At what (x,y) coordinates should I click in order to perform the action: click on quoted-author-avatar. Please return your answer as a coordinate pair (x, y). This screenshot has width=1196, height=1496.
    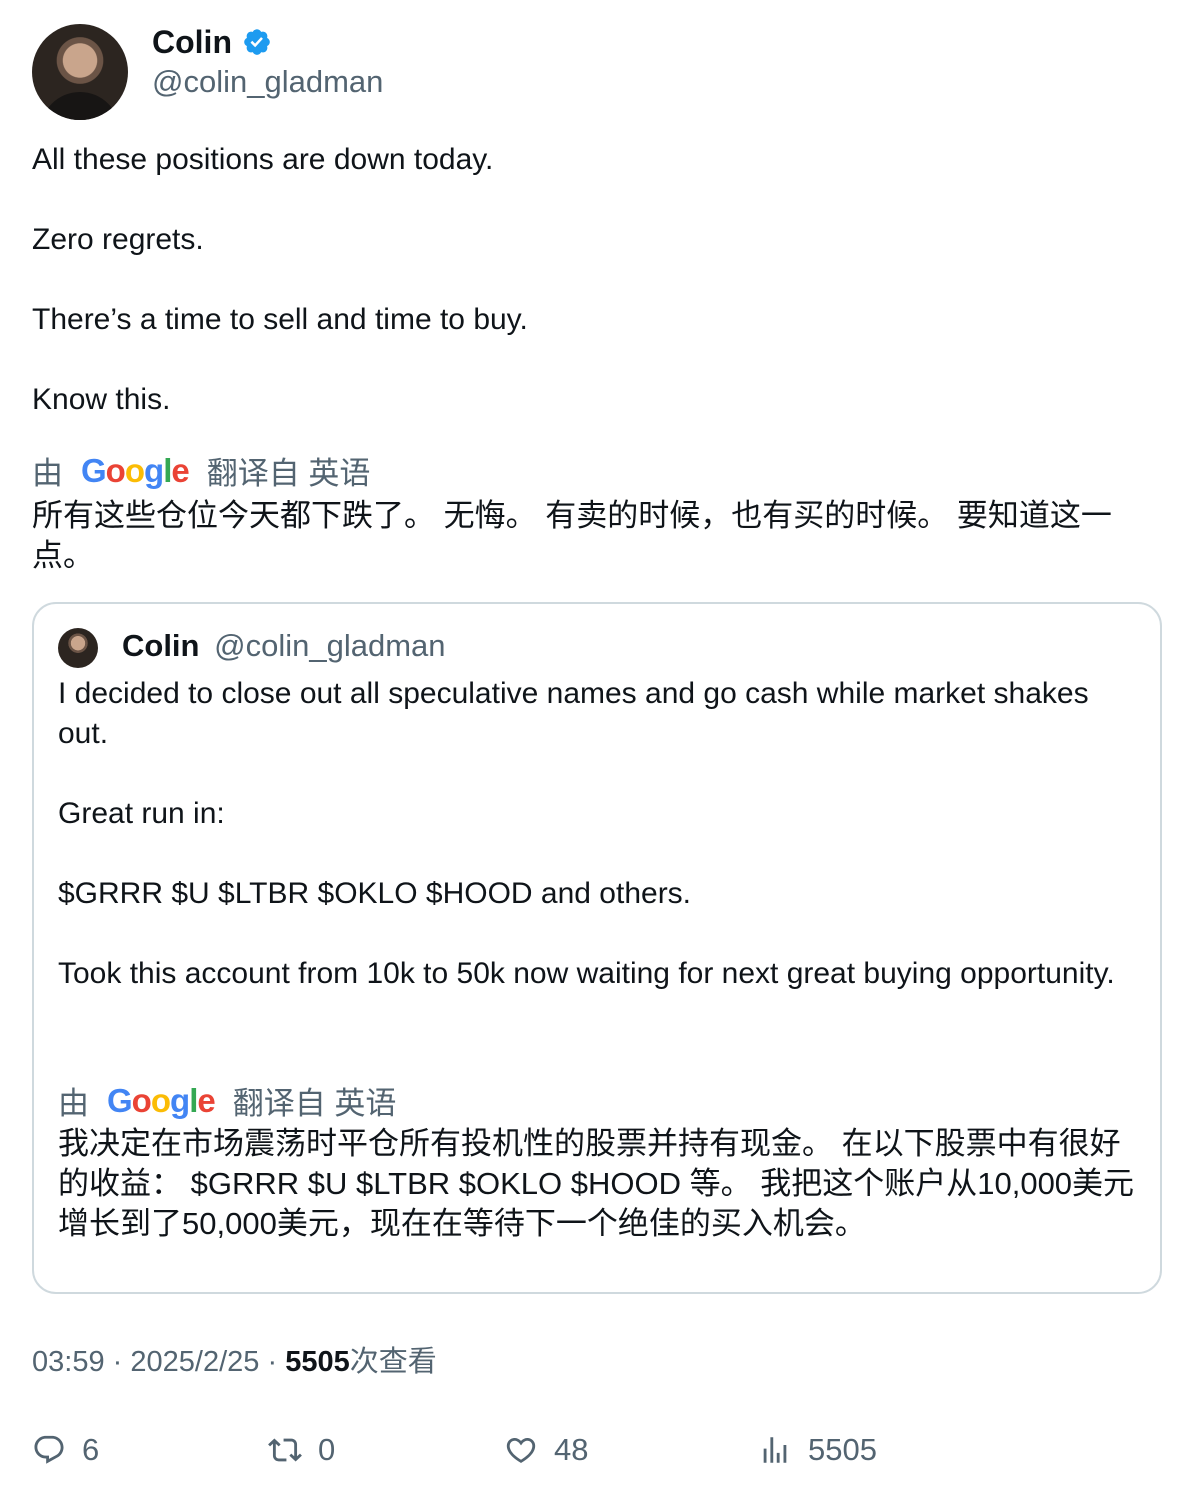
    Looking at the image, I should click on (78, 648).